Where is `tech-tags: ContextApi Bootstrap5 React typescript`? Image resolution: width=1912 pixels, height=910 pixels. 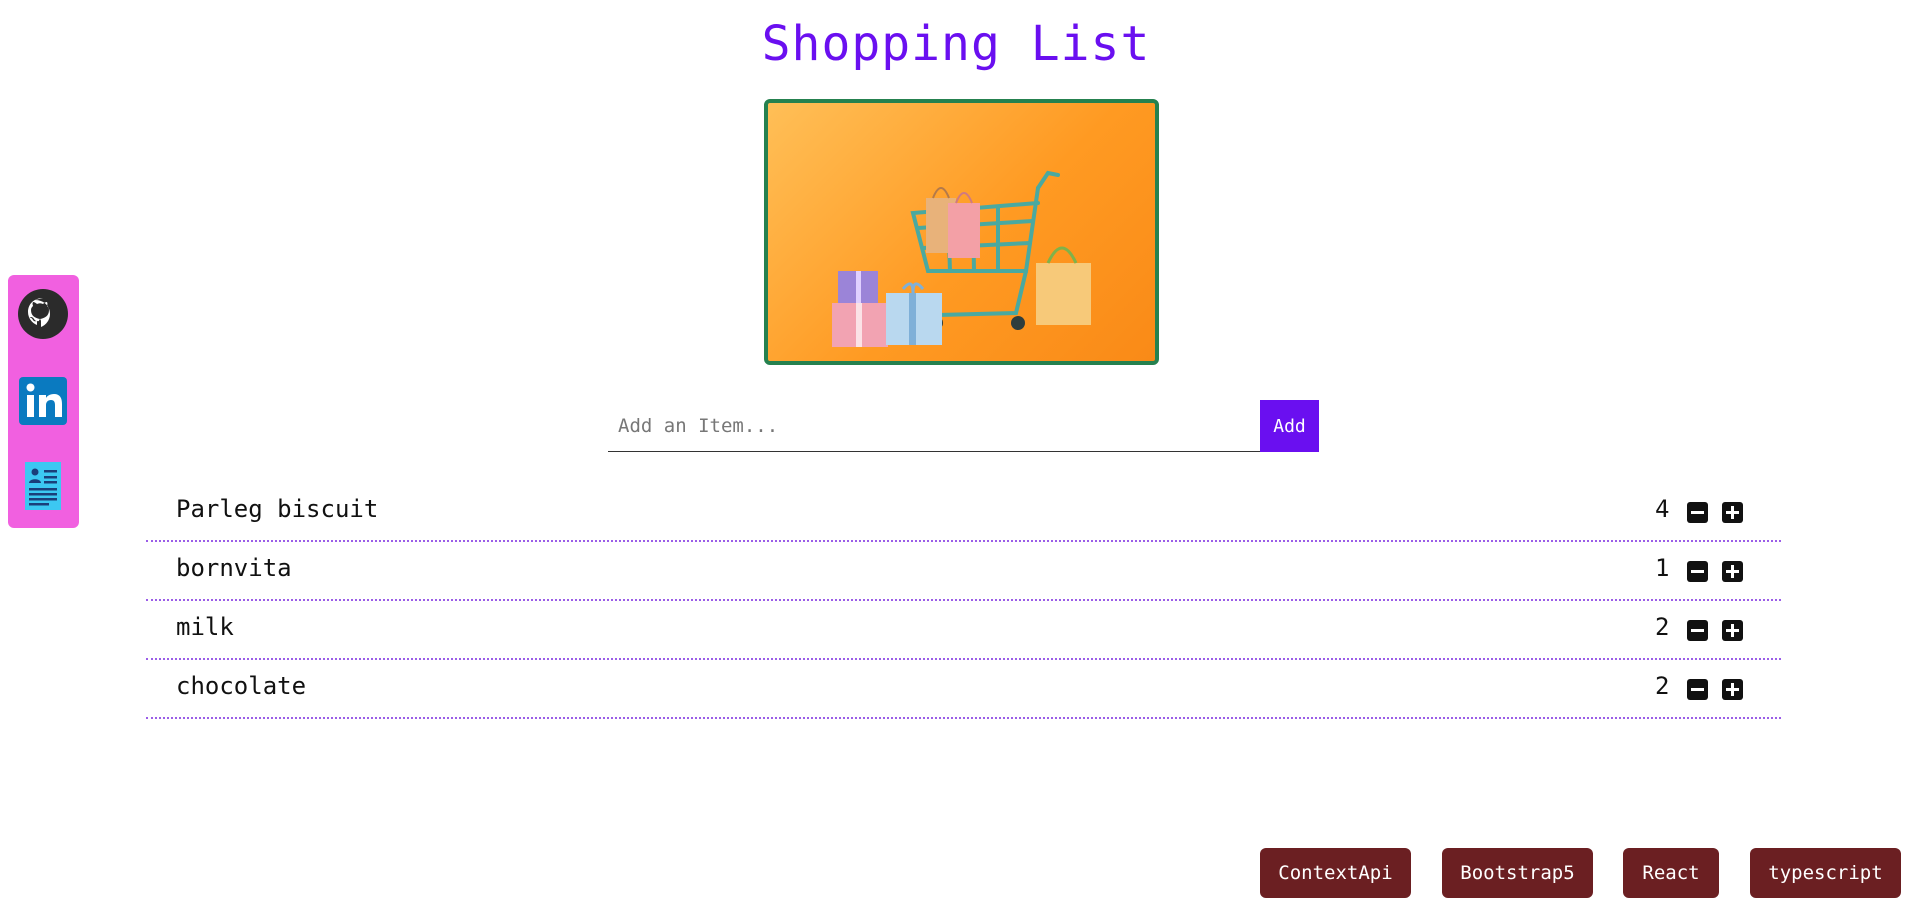
tech-tags: ContextApi Bootstrap5 React typescript is located at coordinates (956, 874).